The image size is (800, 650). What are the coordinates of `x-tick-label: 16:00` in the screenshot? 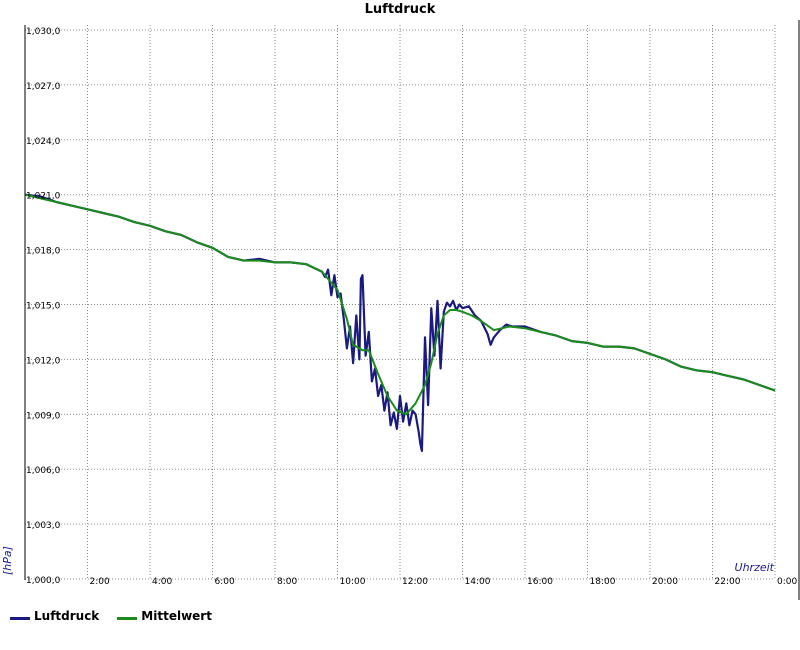 It's located at (540, 582).